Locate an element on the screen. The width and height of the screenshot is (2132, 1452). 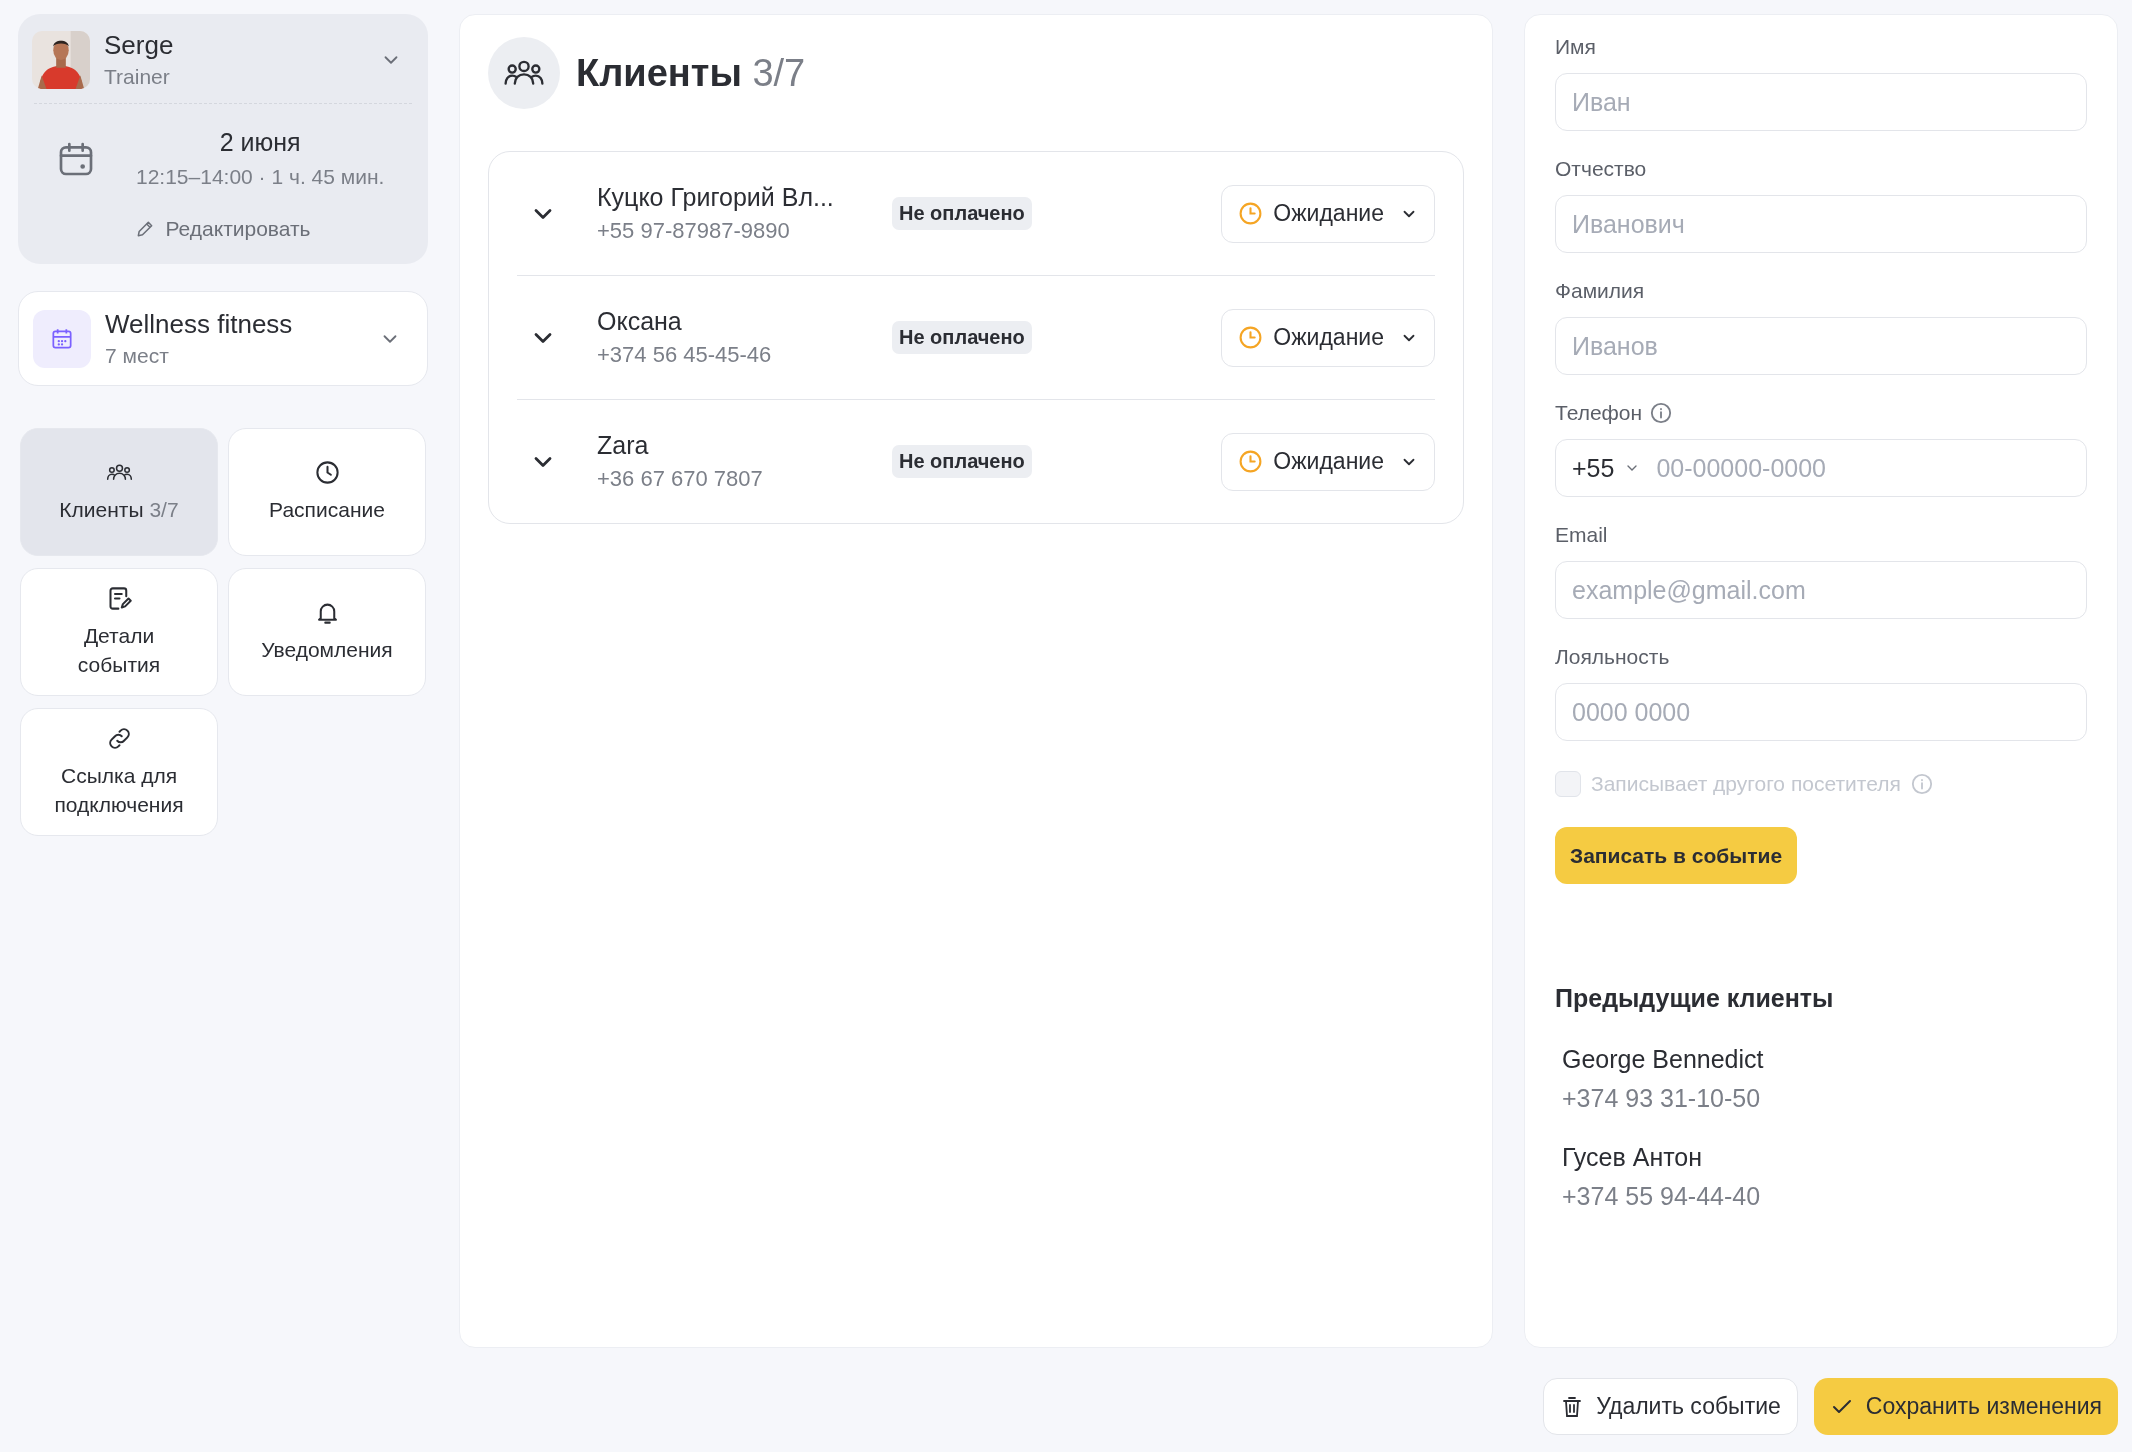
field-label: Фамилия is located at coordinates (1600, 291).